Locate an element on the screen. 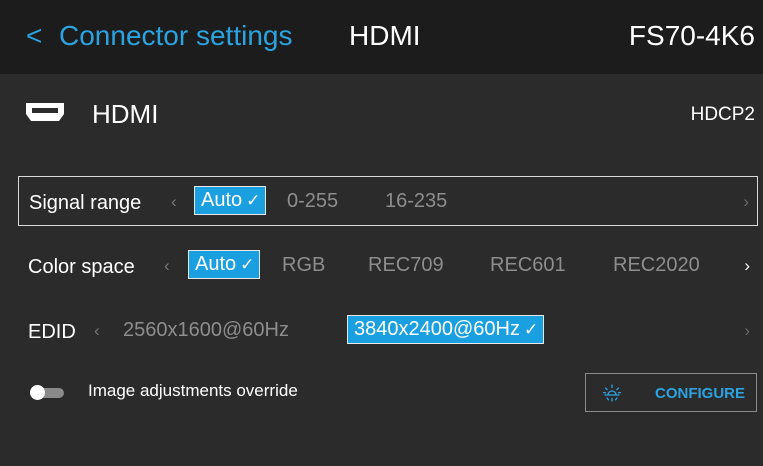  option-rgb: RGB is located at coordinates (303, 265).